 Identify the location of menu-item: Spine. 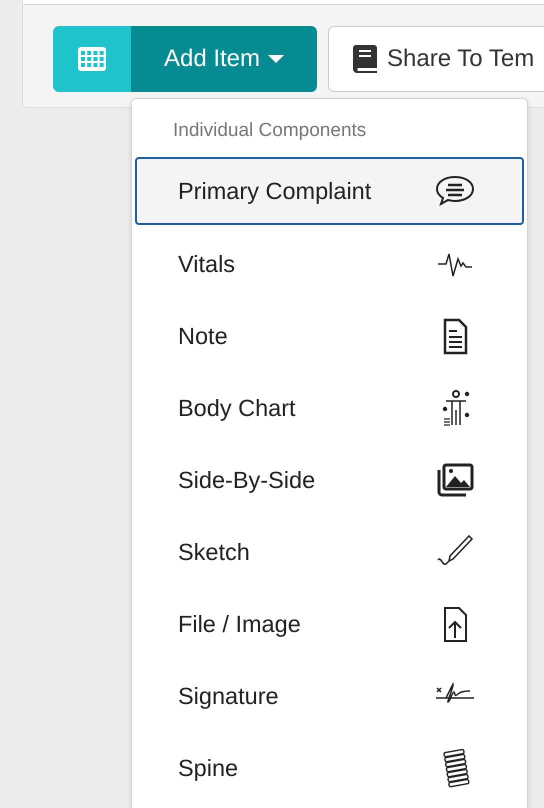
(329, 768).